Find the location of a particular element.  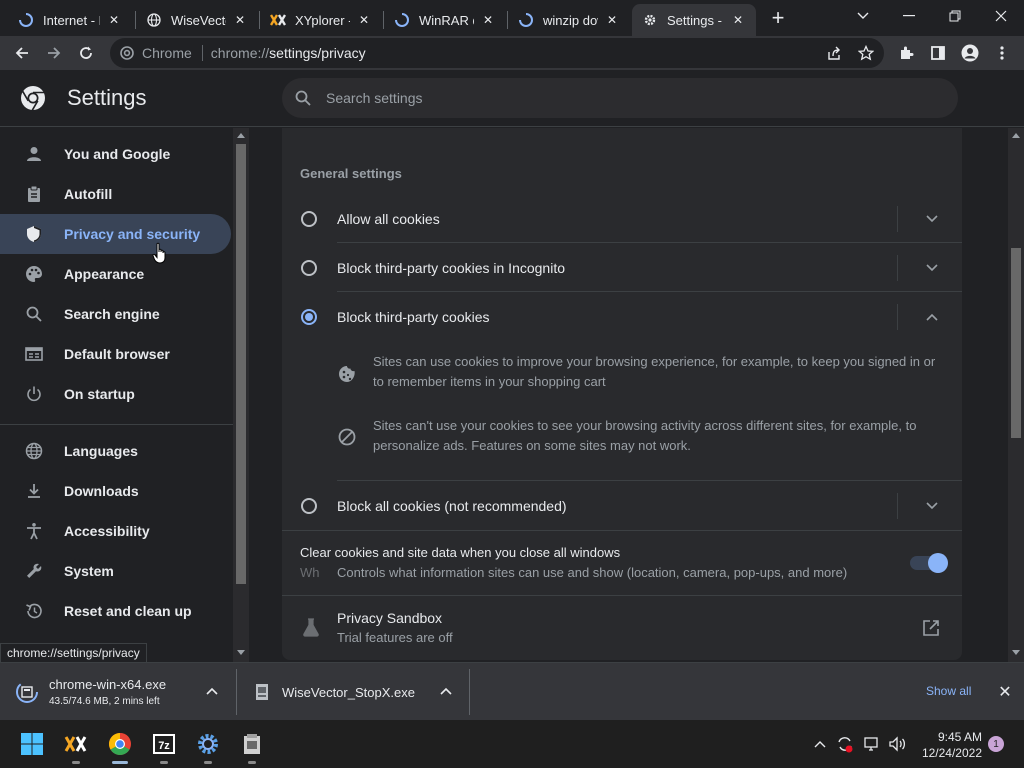

block-icon is located at coordinates (347, 437).